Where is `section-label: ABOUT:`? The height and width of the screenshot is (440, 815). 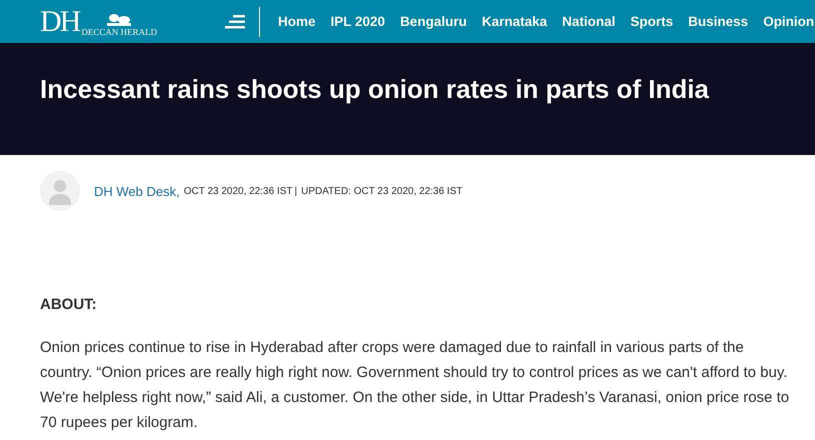 section-label: ABOUT: is located at coordinates (69, 304).